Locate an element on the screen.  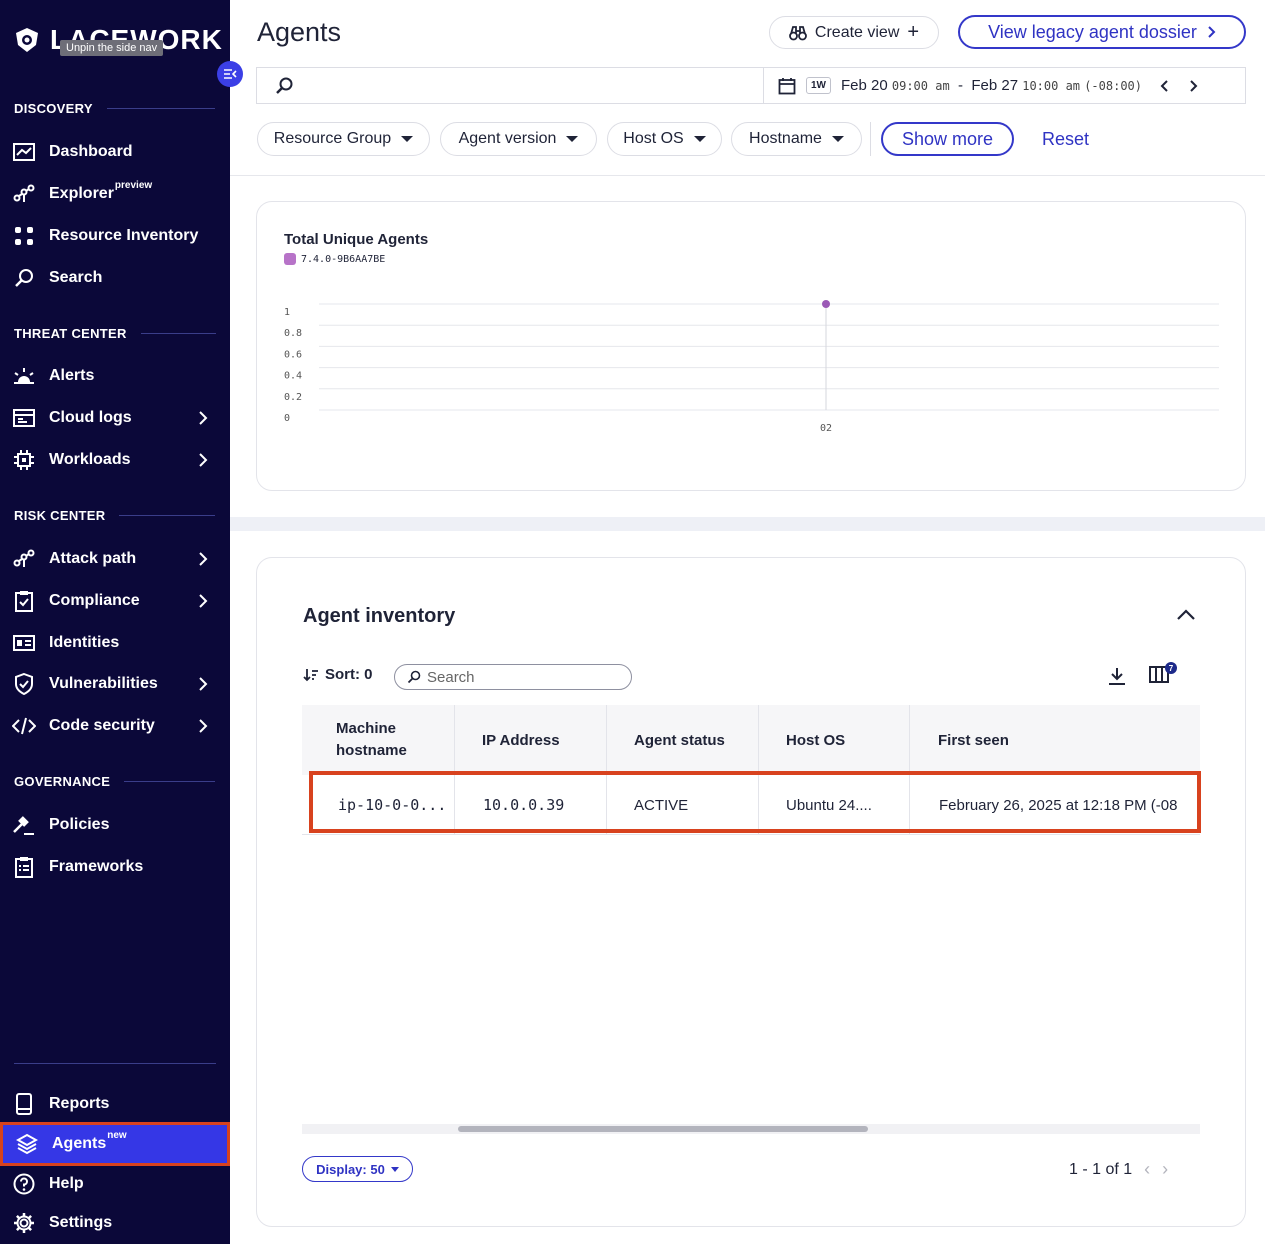
sidebar-item-code-security: Code security is located at coordinates (115, 726).